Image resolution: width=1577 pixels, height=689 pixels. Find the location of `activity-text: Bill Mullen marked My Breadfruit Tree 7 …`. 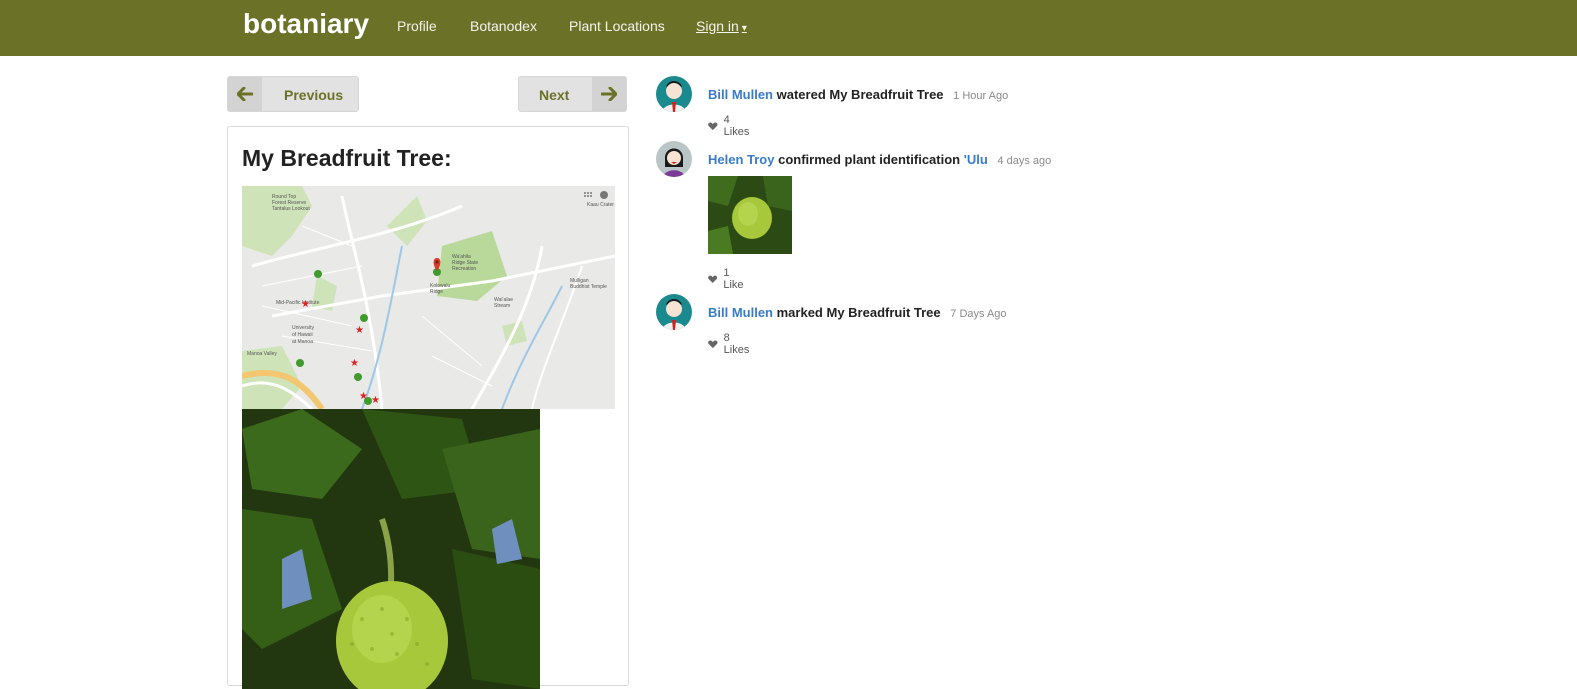

activity-text: Bill Mullen marked My Breadfruit Tree 7 … is located at coordinates (857, 312).